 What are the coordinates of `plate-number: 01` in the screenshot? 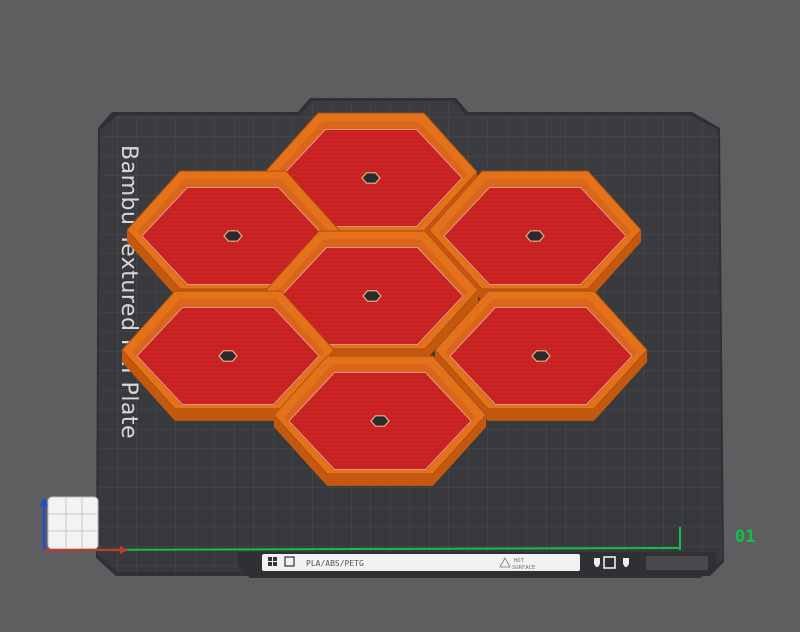 It's located at (745, 537).